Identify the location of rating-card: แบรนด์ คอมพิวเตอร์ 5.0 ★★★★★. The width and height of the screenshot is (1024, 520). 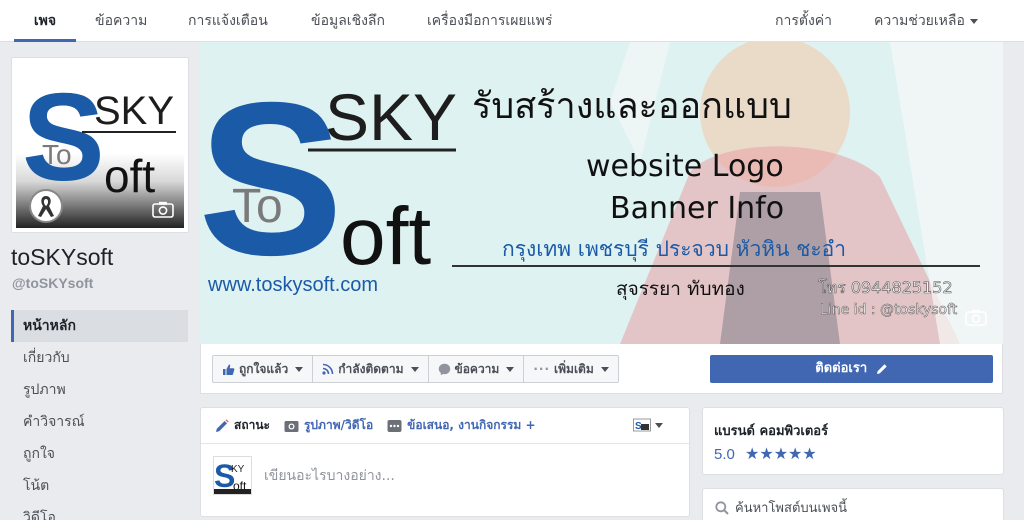
(853, 441).